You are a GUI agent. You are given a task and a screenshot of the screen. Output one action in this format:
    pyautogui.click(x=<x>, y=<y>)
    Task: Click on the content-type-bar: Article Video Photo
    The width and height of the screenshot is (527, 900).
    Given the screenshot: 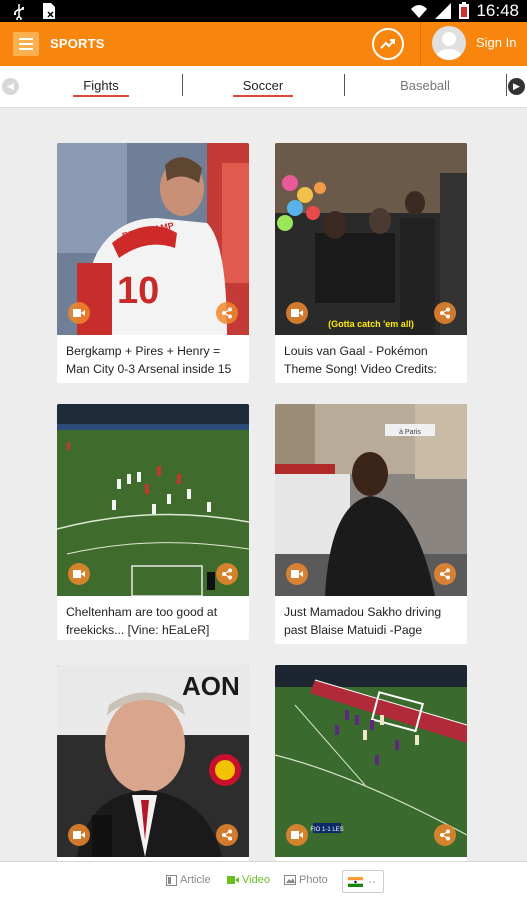 What is the action you would take?
    pyautogui.click(x=263, y=880)
    